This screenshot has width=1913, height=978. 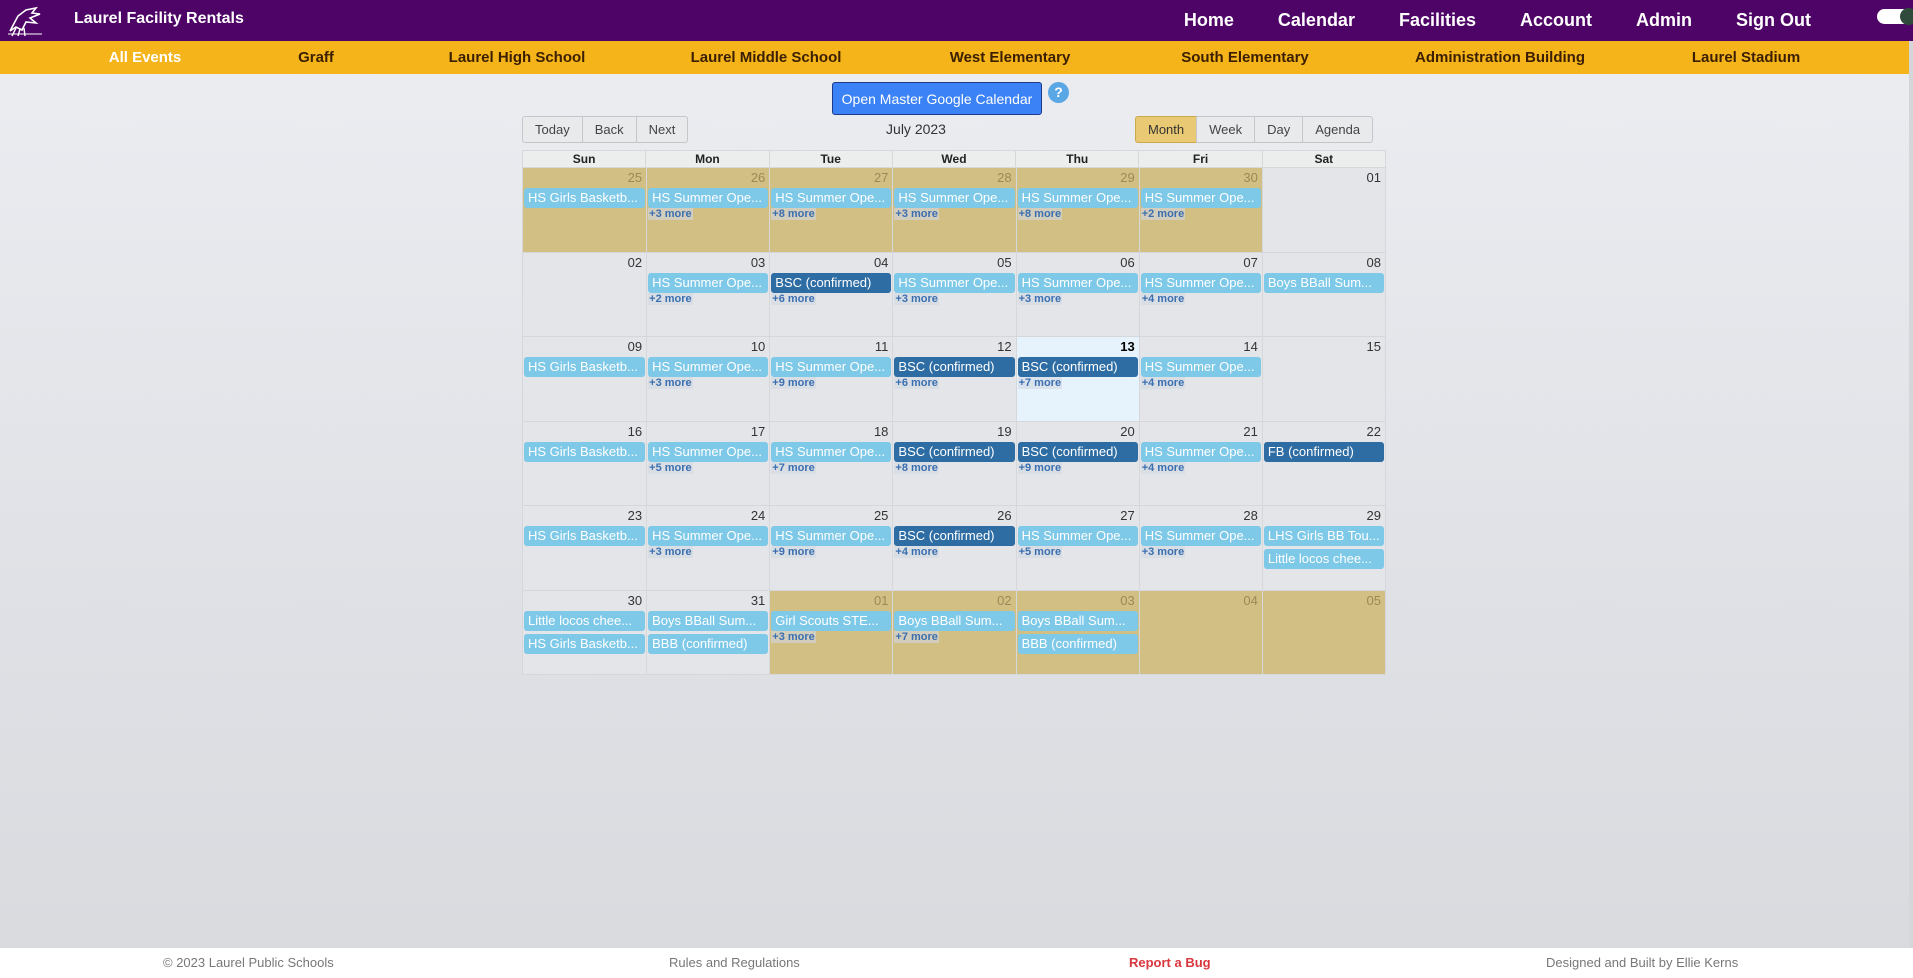 What do you see at coordinates (916, 383) in the screenshot?
I see `show-more-link: +6 more` at bounding box center [916, 383].